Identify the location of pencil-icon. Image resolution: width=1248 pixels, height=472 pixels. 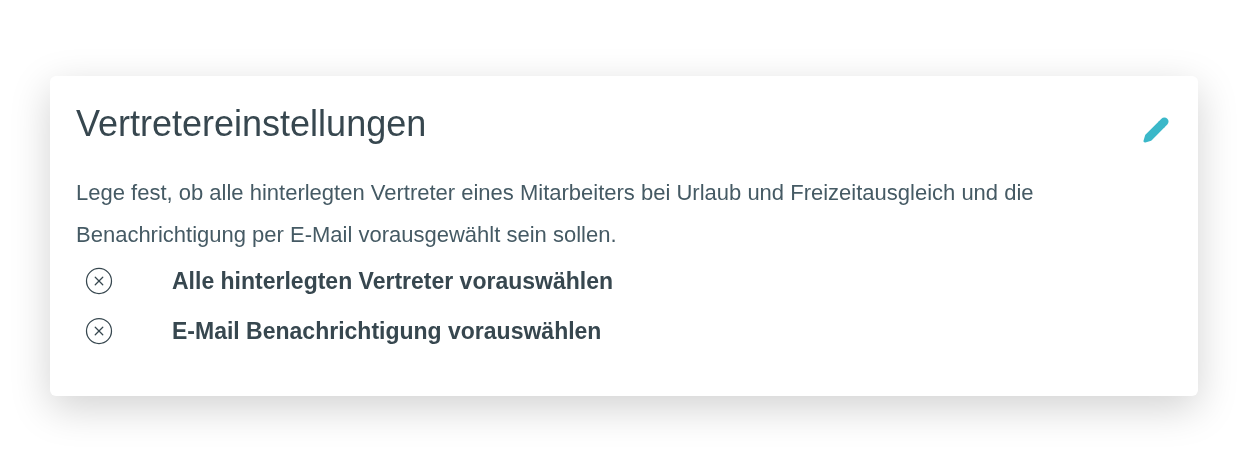
(1156, 130).